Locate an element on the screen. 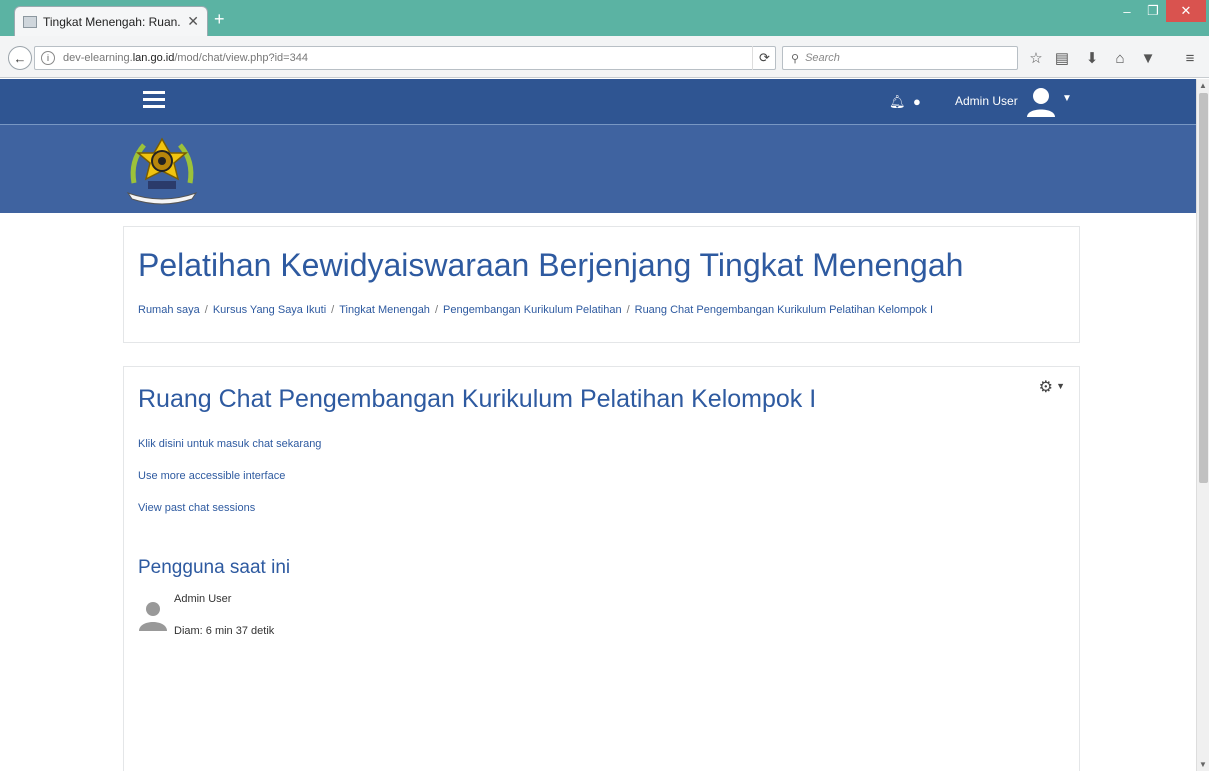 Image resolution: width=1209 pixels, height=771 pixels. back-button: ← is located at coordinates (20, 58).